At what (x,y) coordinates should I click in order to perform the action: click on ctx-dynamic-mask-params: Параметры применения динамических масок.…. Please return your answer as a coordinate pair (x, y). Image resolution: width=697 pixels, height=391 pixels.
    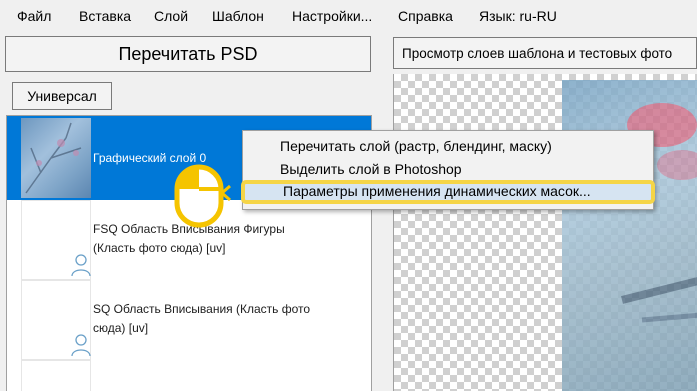
    Looking at the image, I should click on (448, 192).